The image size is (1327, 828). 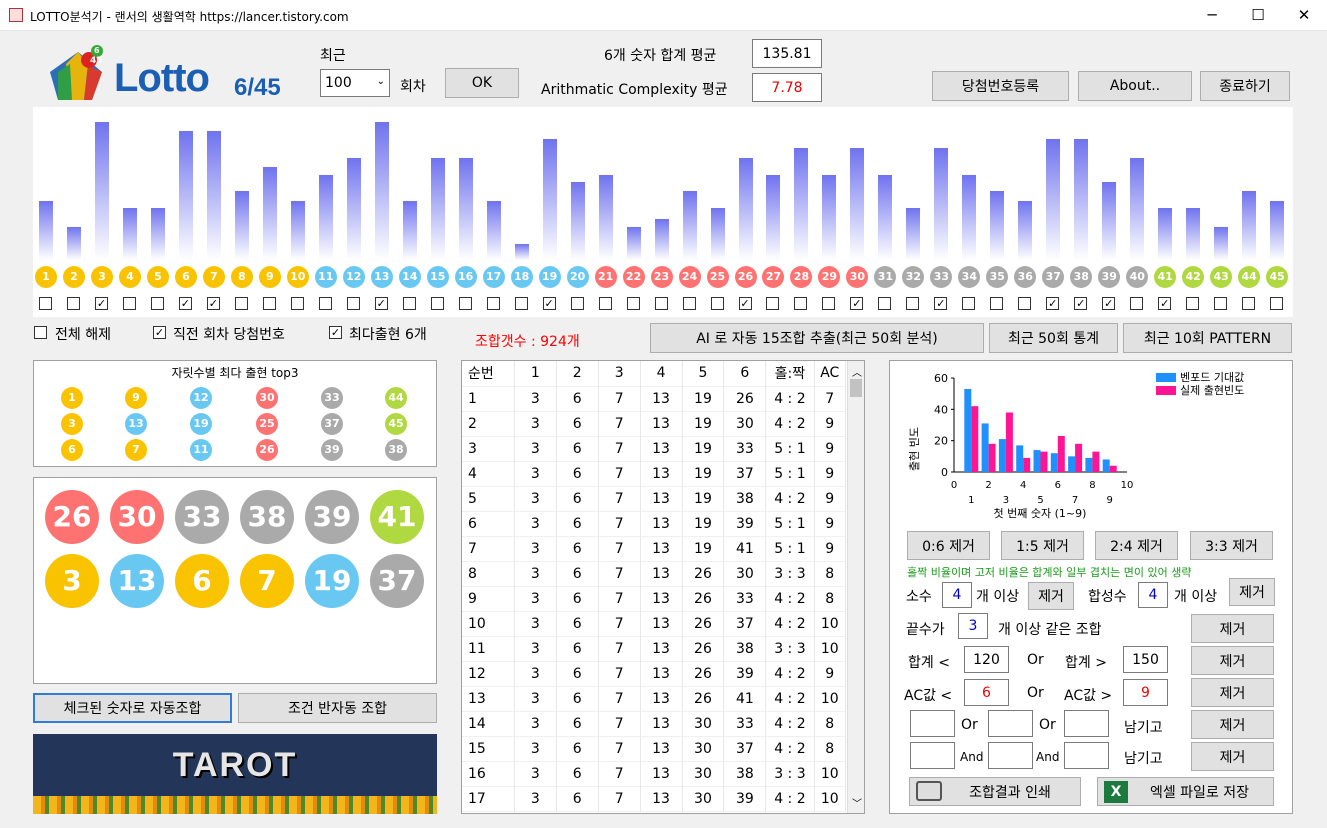 What do you see at coordinates (654, 798) in the screenshot?
I see `table-row: 17 3 6 7 13 30 39 4 : 2 10` at bounding box center [654, 798].